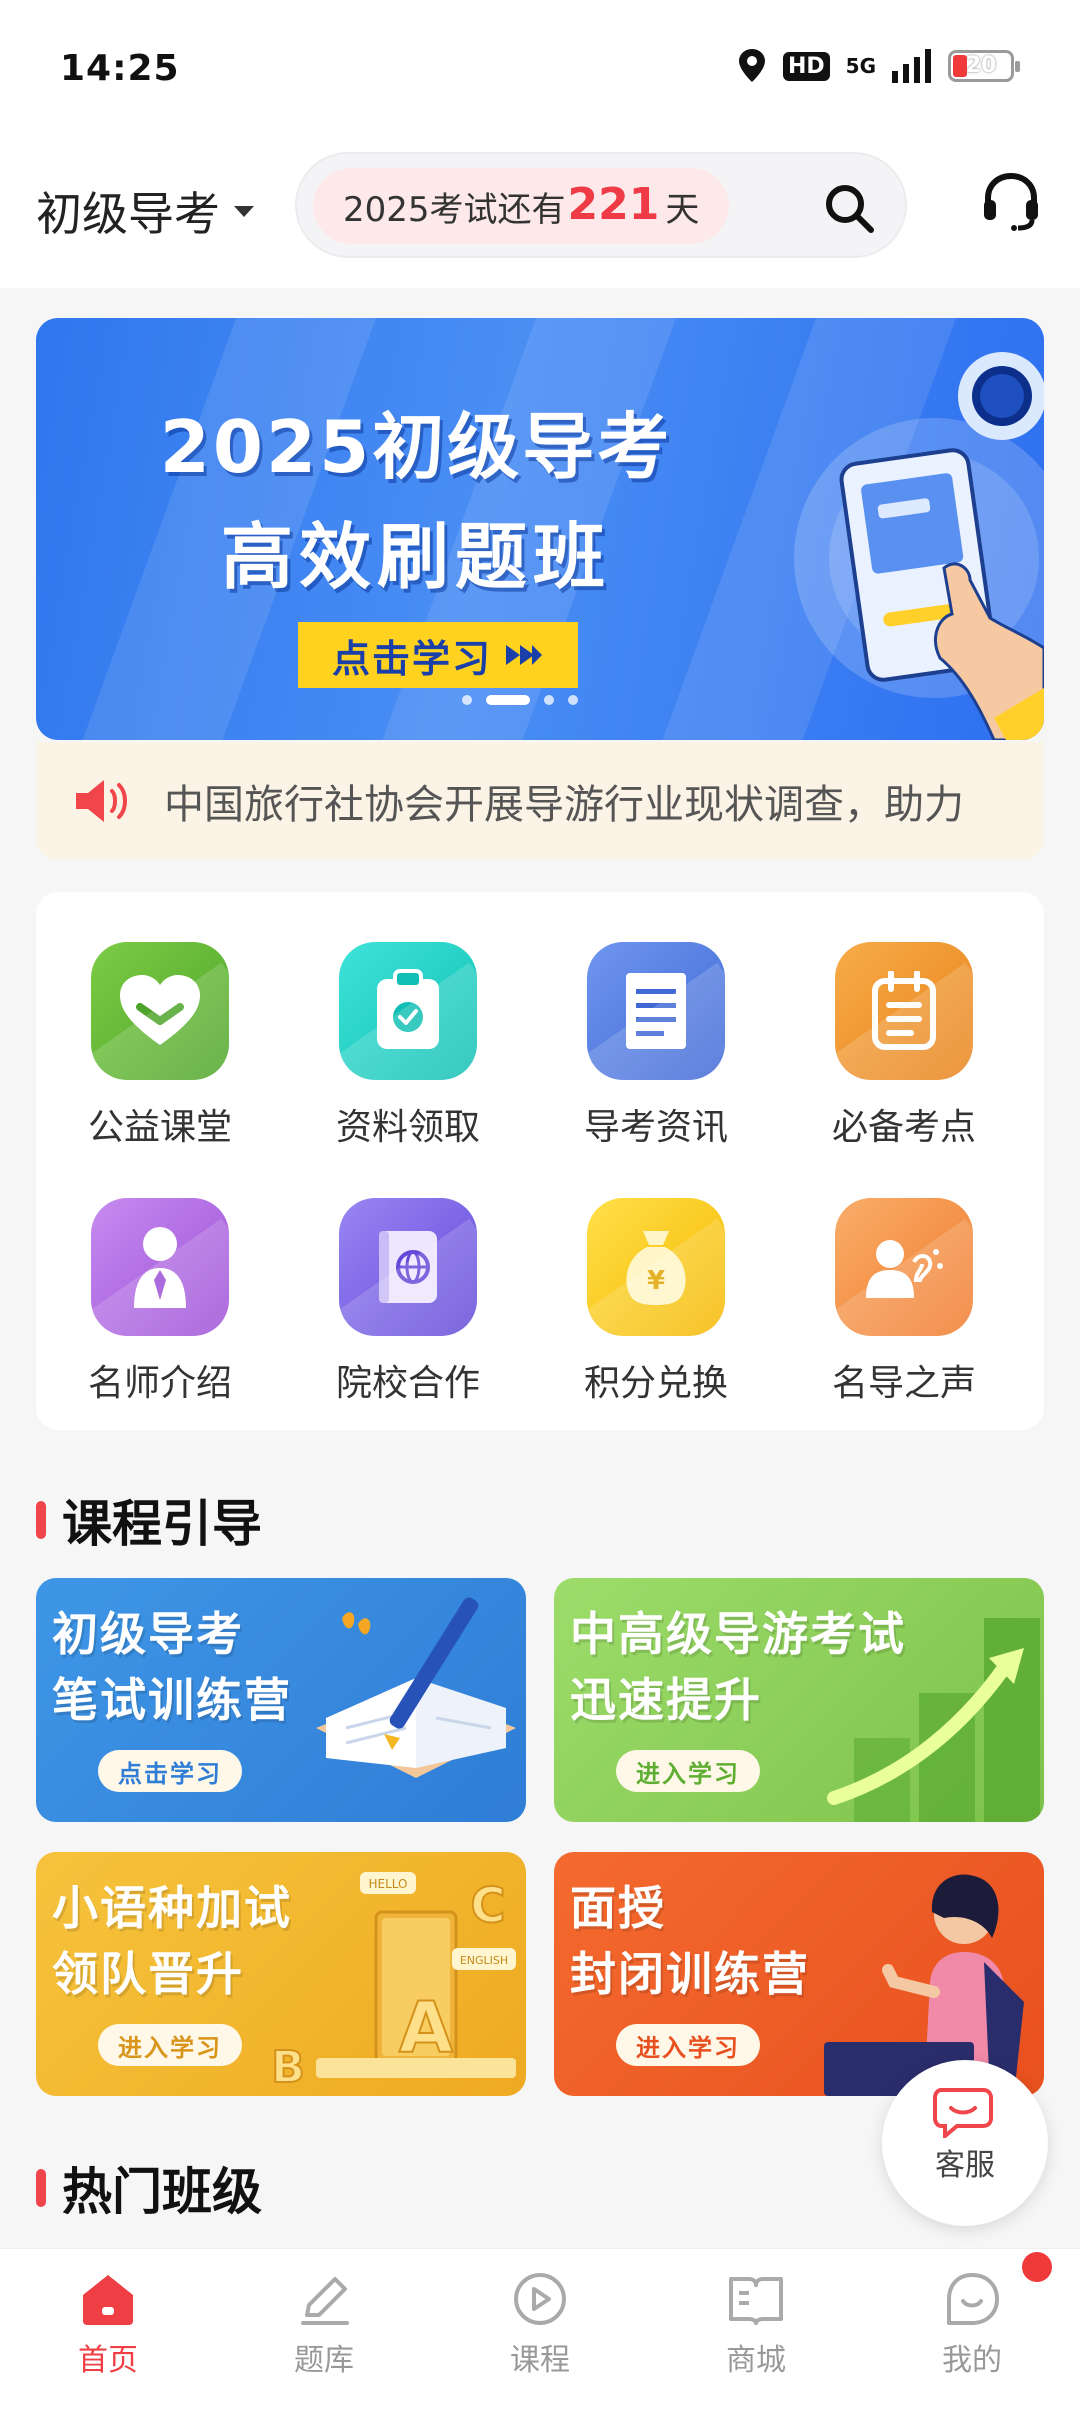  Describe the element at coordinates (508, 700) in the screenshot. I see `banner-dot-active` at that location.